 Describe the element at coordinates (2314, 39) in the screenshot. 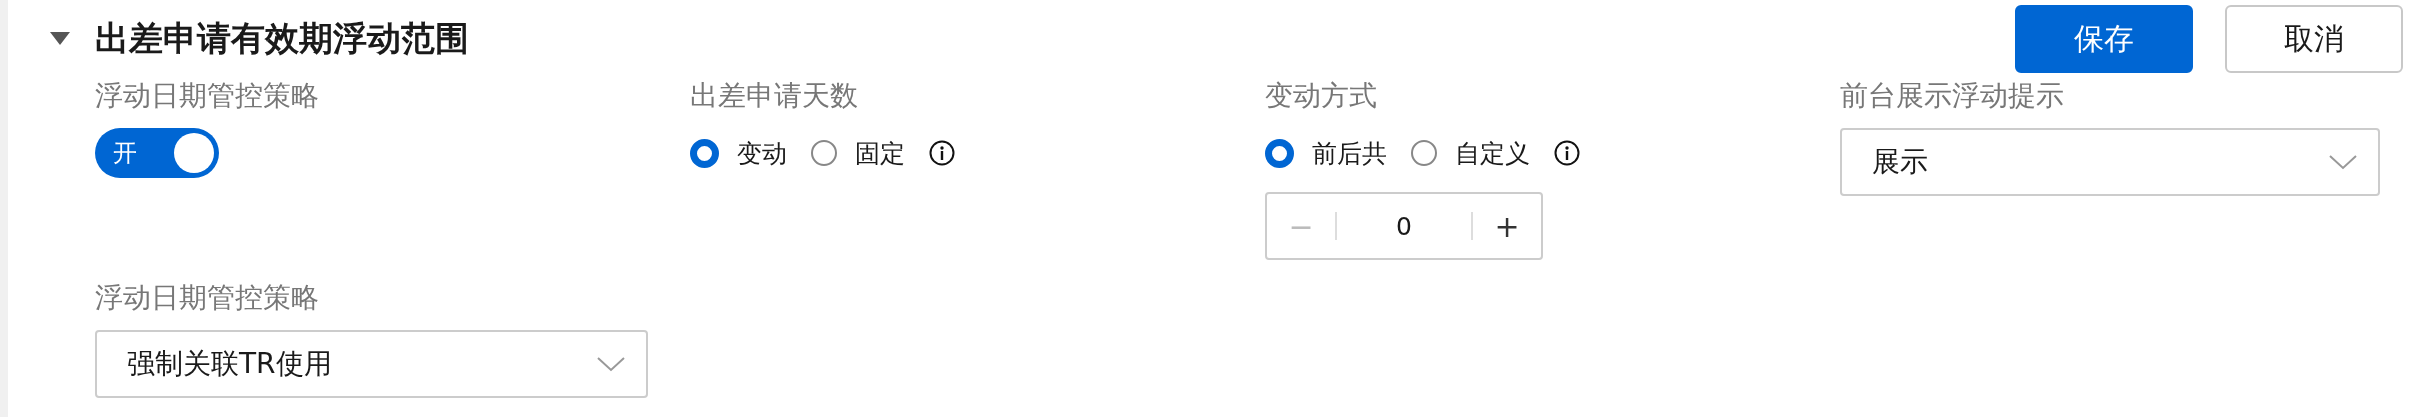

I see `cancel-button: 取消` at that location.